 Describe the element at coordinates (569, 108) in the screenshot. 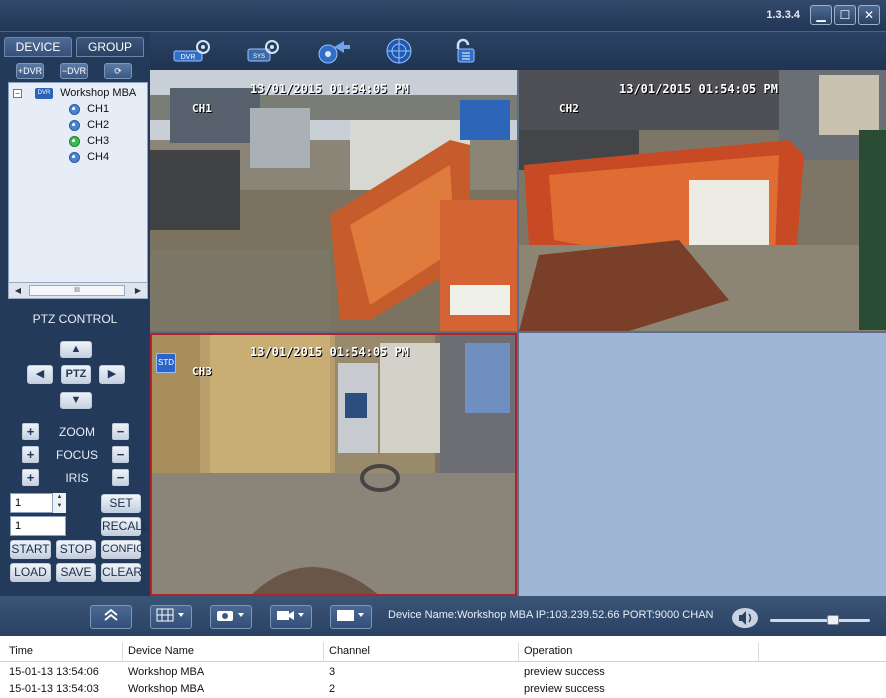

I see `ch2-label: CH2` at that location.